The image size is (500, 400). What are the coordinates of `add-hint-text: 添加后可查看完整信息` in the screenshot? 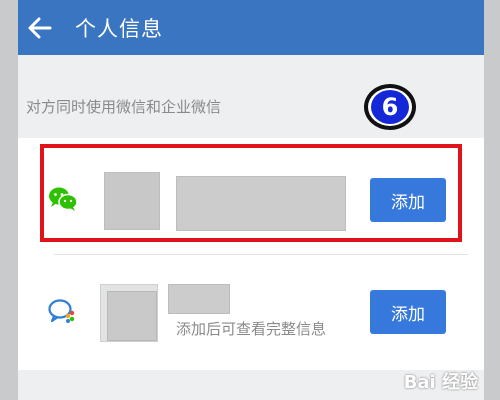 It's located at (251, 329).